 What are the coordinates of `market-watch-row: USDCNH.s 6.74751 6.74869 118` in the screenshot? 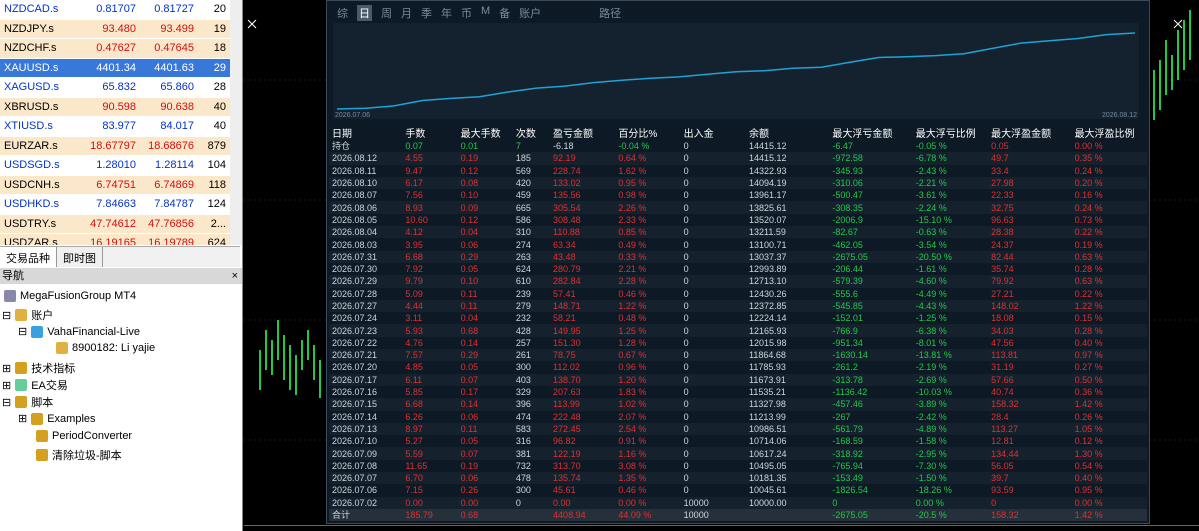 It's located at (120, 185).